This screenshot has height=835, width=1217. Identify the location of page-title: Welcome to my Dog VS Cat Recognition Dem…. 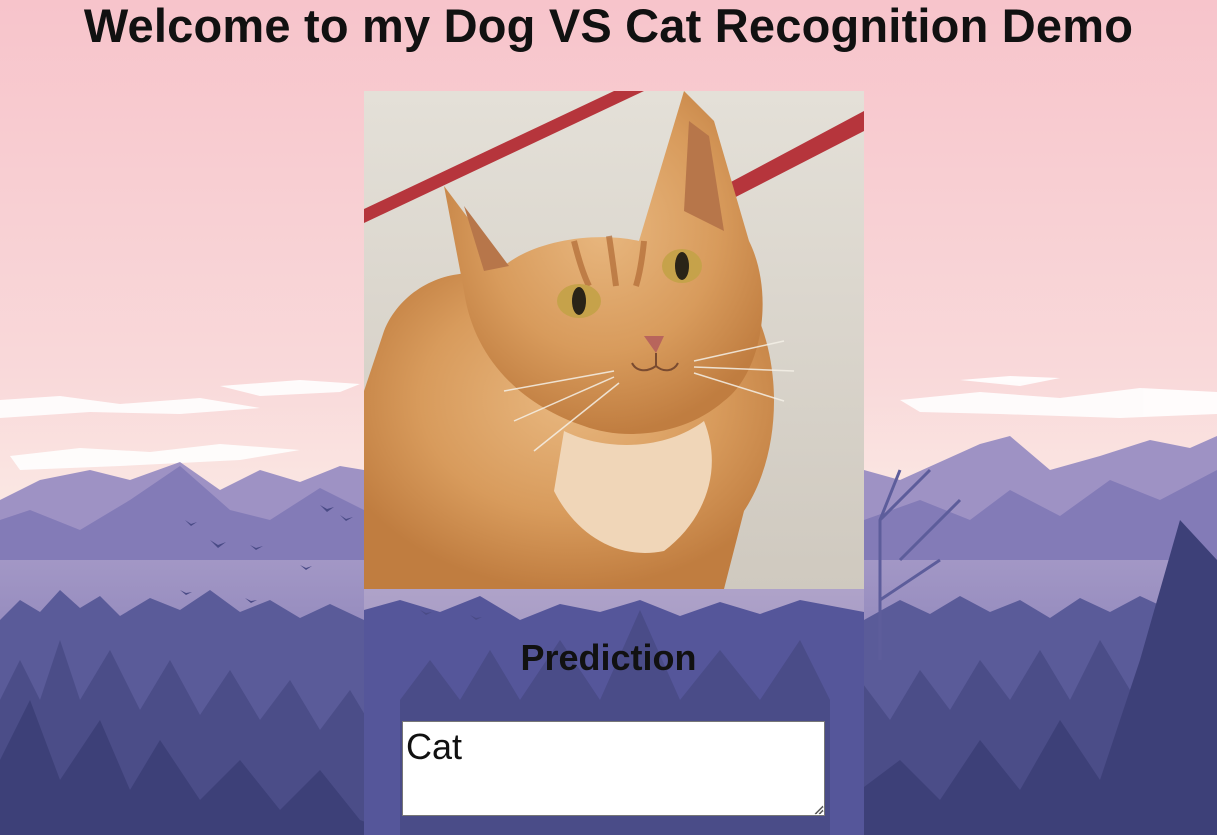
(608, 26).